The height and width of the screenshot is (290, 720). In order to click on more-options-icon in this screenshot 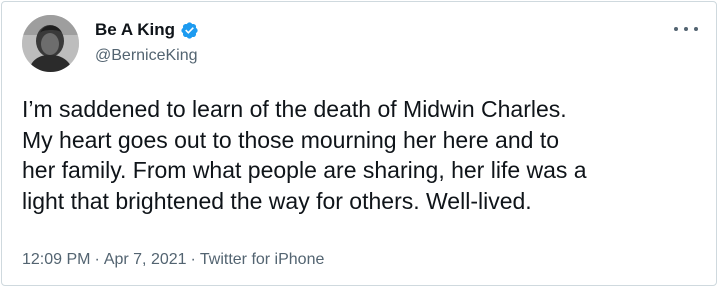, I will do `click(686, 29)`.